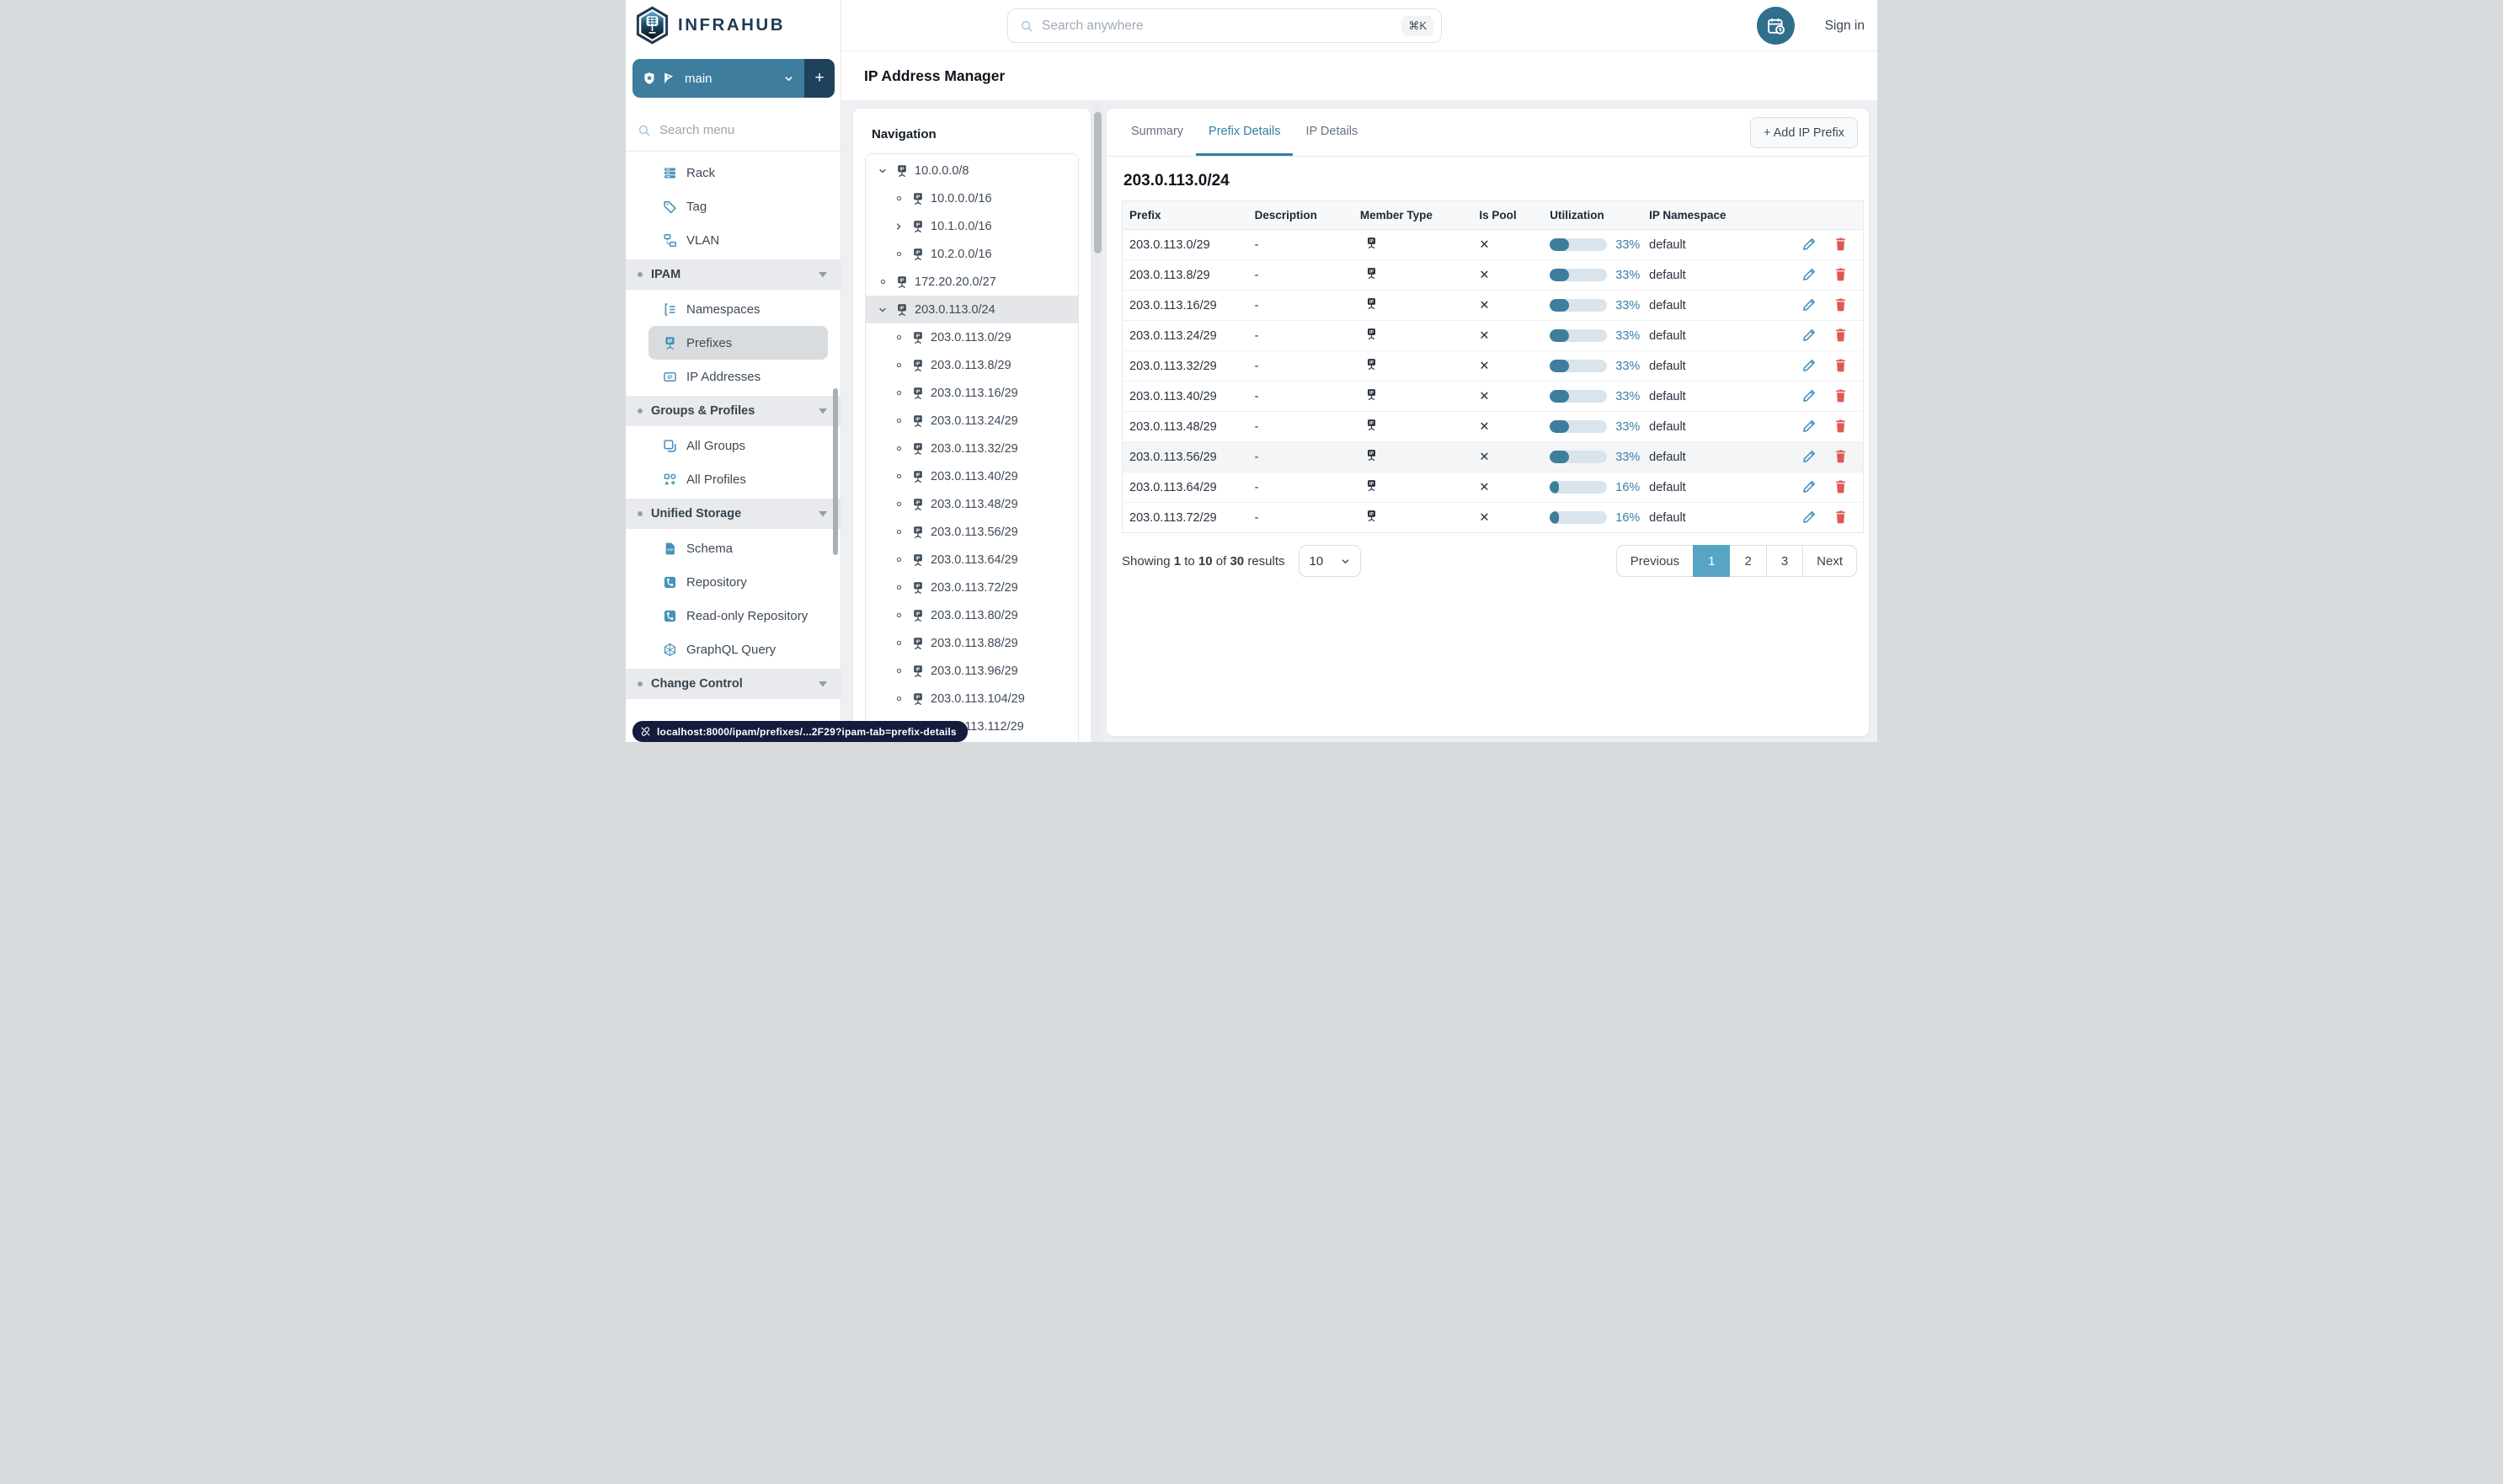 The width and height of the screenshot is (2503, 1484). What do you see at coordinates (972, 449) in the screenshot?
I see `tree-item-203-0-113-32-29: IP 203.0.113.32/29` at bounding box center [972, 449].